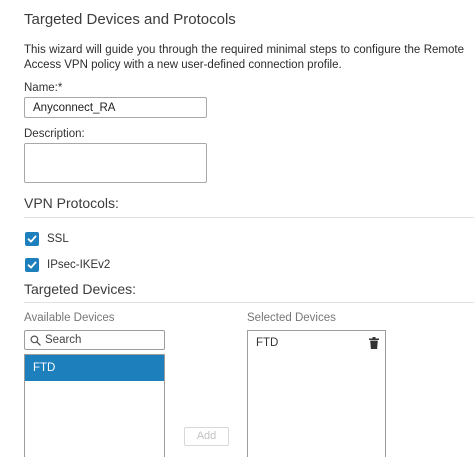 This screenshot has width=474, height=457. I want to click on available-devices-list: FTD, so click(94, 405).